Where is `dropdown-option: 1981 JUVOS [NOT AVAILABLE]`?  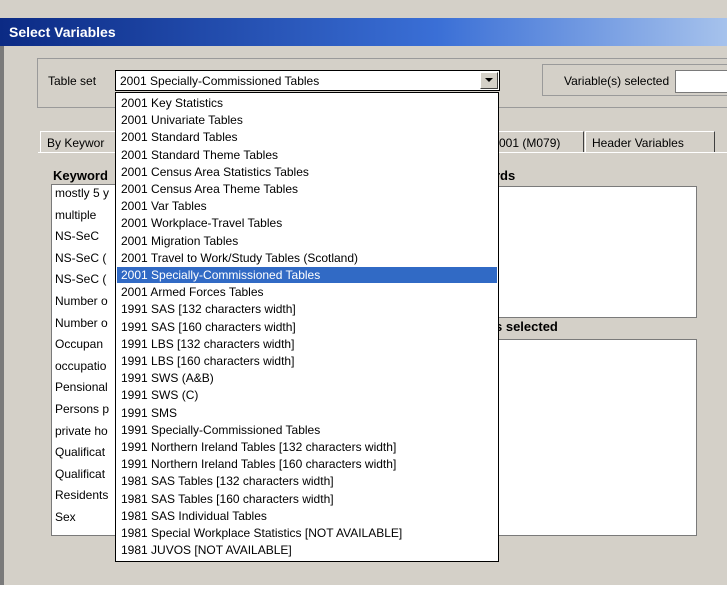 dropdown-option: 1981 JUVOS [NOT AVAILABLE] is located at coordinates (307, 550).